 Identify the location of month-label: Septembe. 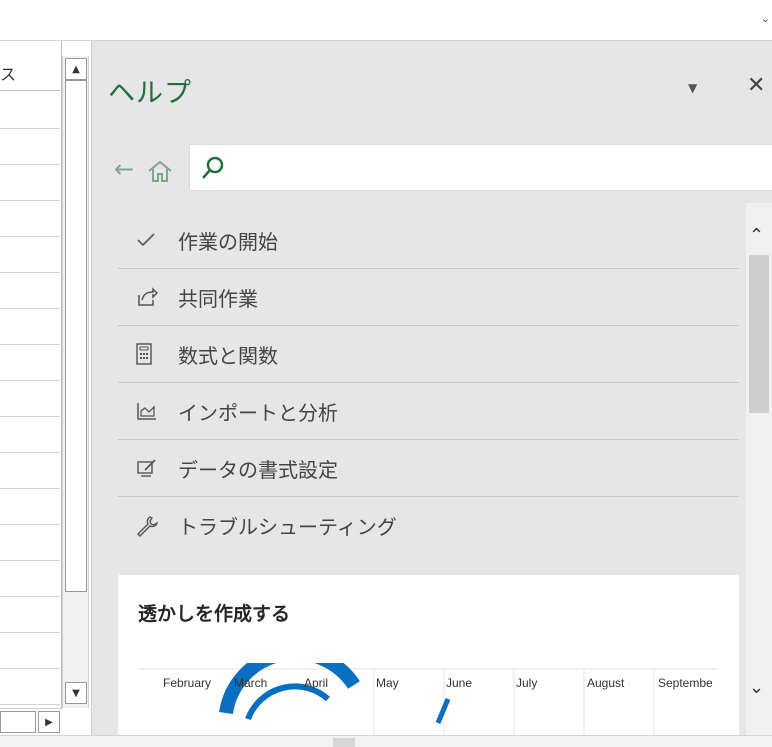
(685, 683).